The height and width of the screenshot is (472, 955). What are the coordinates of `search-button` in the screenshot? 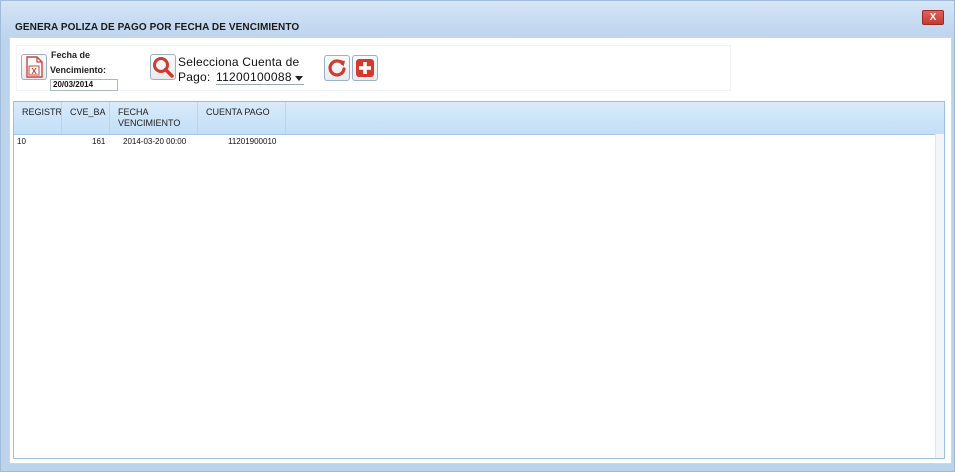 It's located at (163, 67).